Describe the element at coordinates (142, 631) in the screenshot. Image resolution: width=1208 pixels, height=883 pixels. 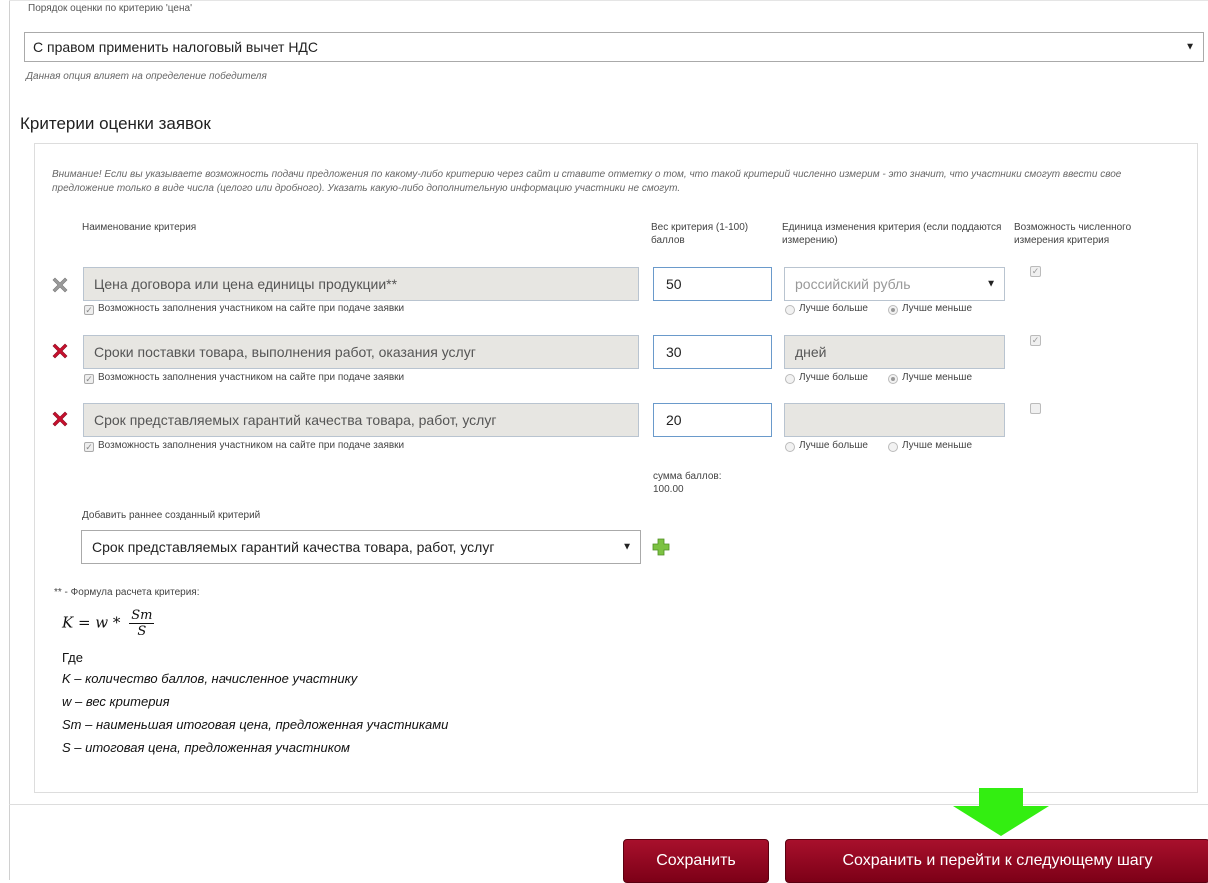
I see `formula-denominator: S` at that location.